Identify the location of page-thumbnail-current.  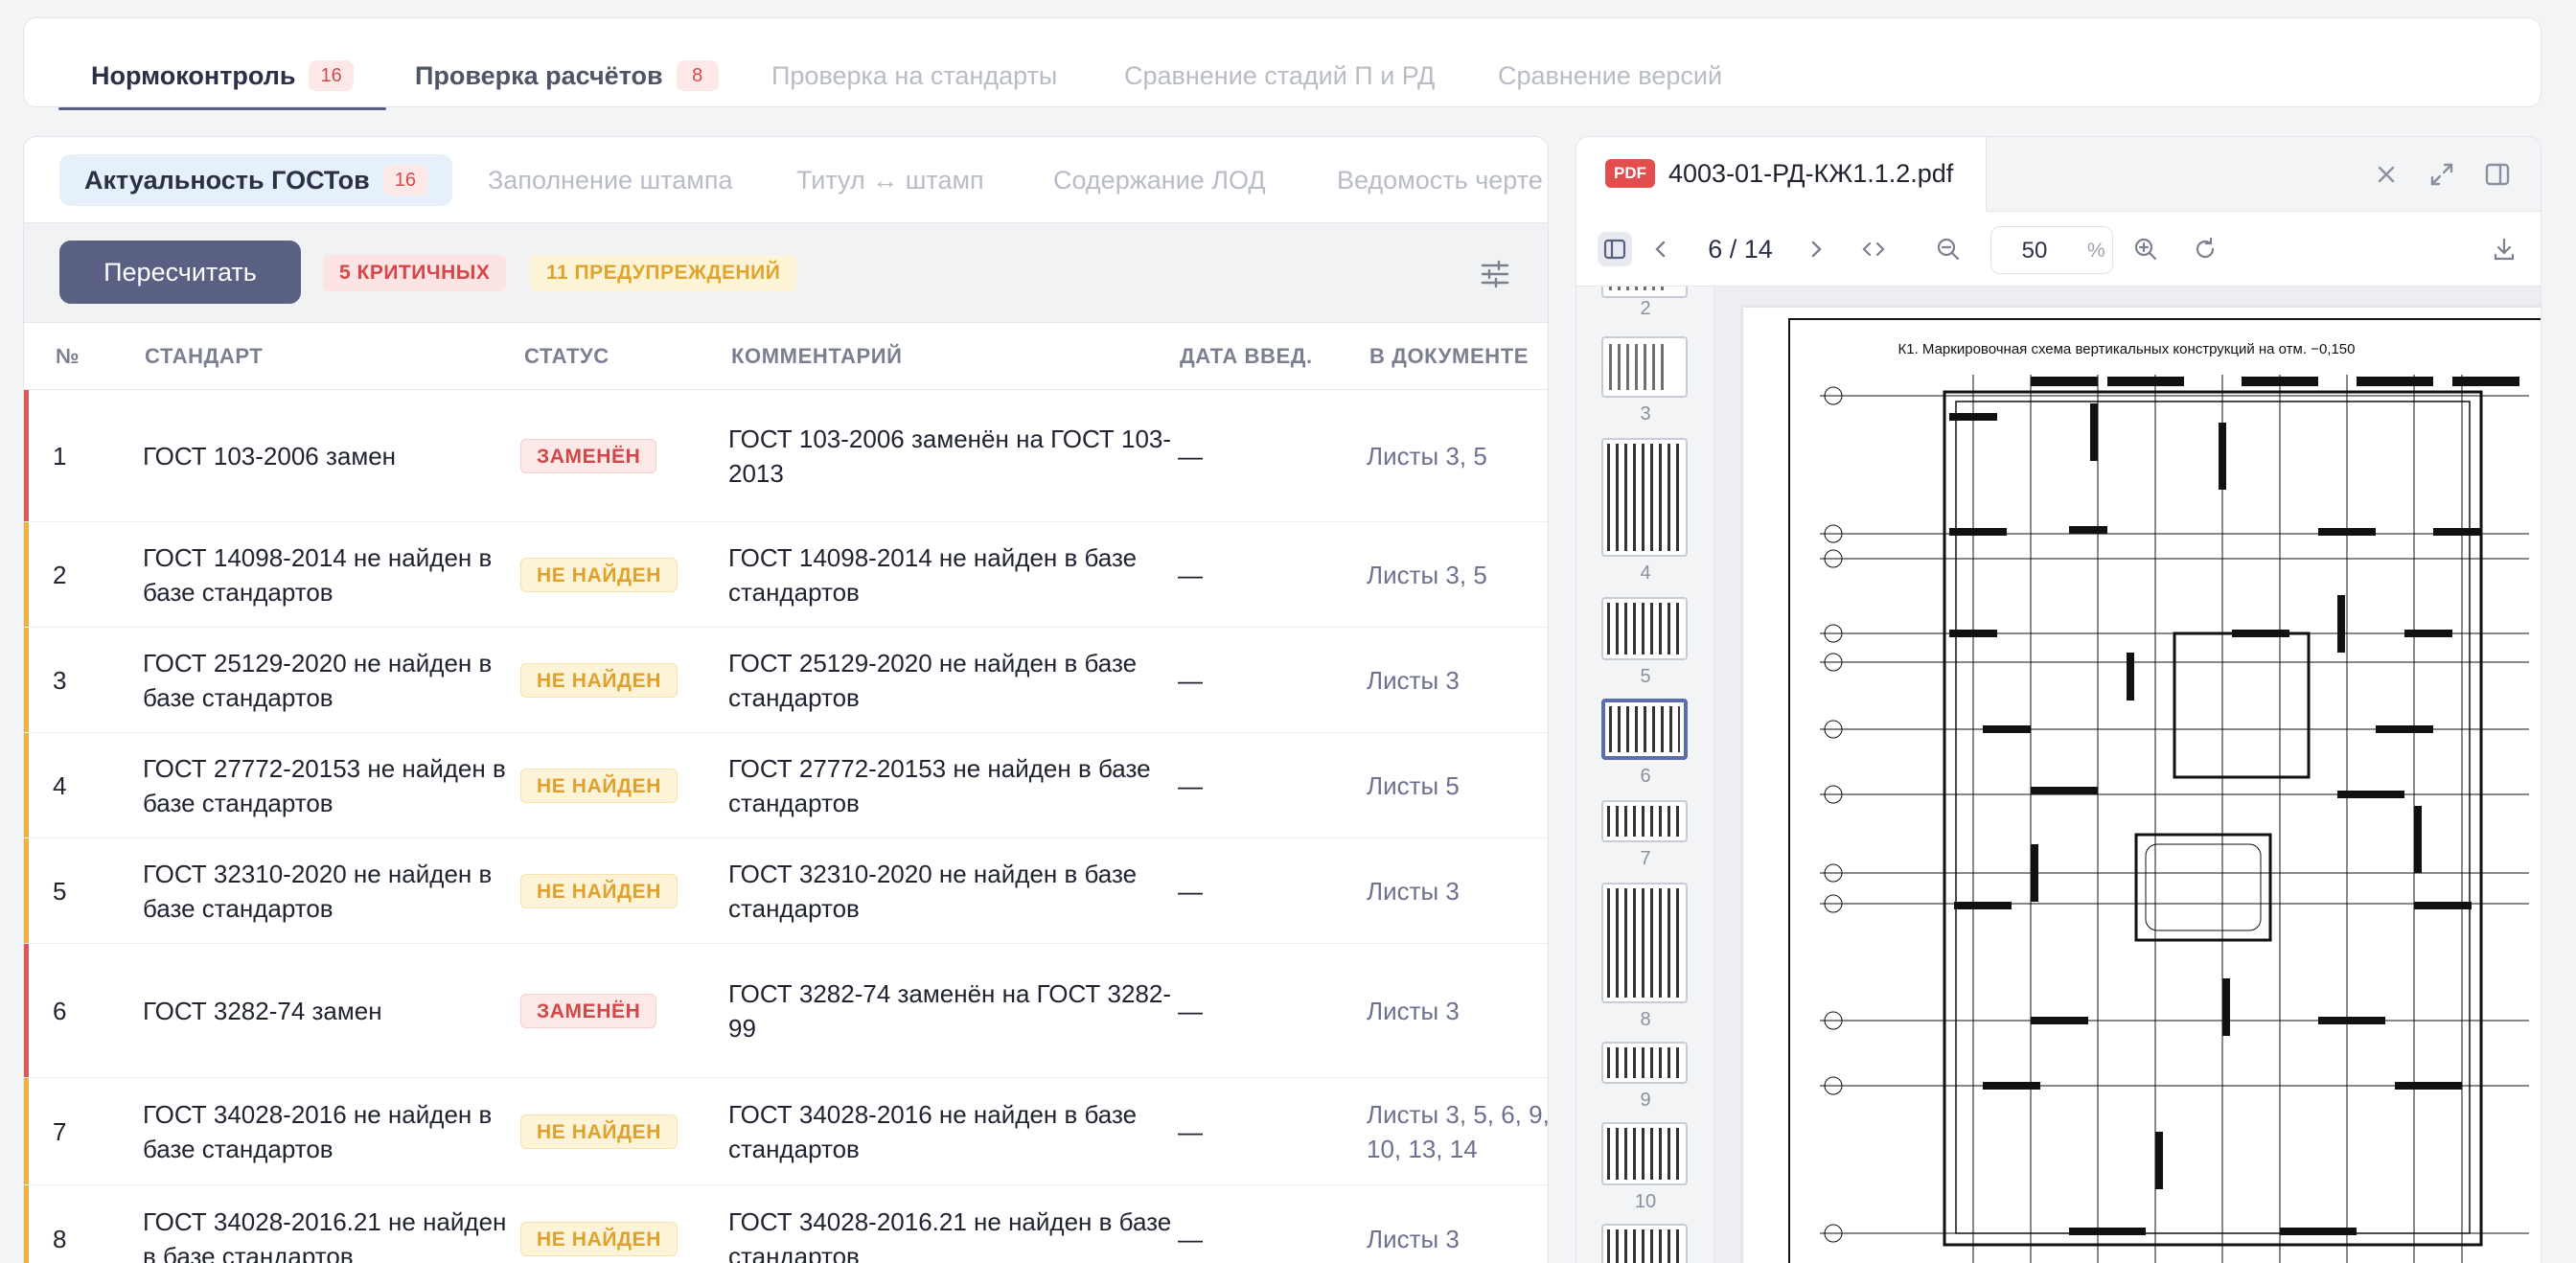
(1644, 729).